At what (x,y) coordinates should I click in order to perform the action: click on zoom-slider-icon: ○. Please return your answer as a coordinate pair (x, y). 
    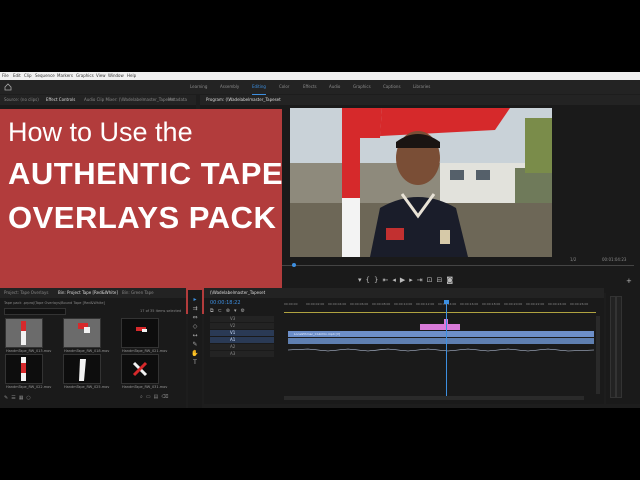
    Looking at the image, I should click on (29, 398).